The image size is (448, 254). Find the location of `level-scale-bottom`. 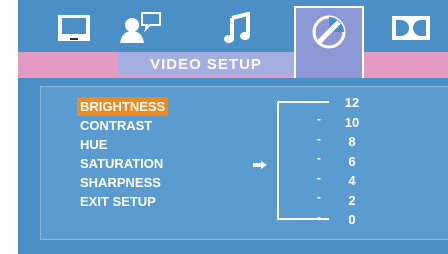

level-scale-bottom is located at coordinates (303, 219).